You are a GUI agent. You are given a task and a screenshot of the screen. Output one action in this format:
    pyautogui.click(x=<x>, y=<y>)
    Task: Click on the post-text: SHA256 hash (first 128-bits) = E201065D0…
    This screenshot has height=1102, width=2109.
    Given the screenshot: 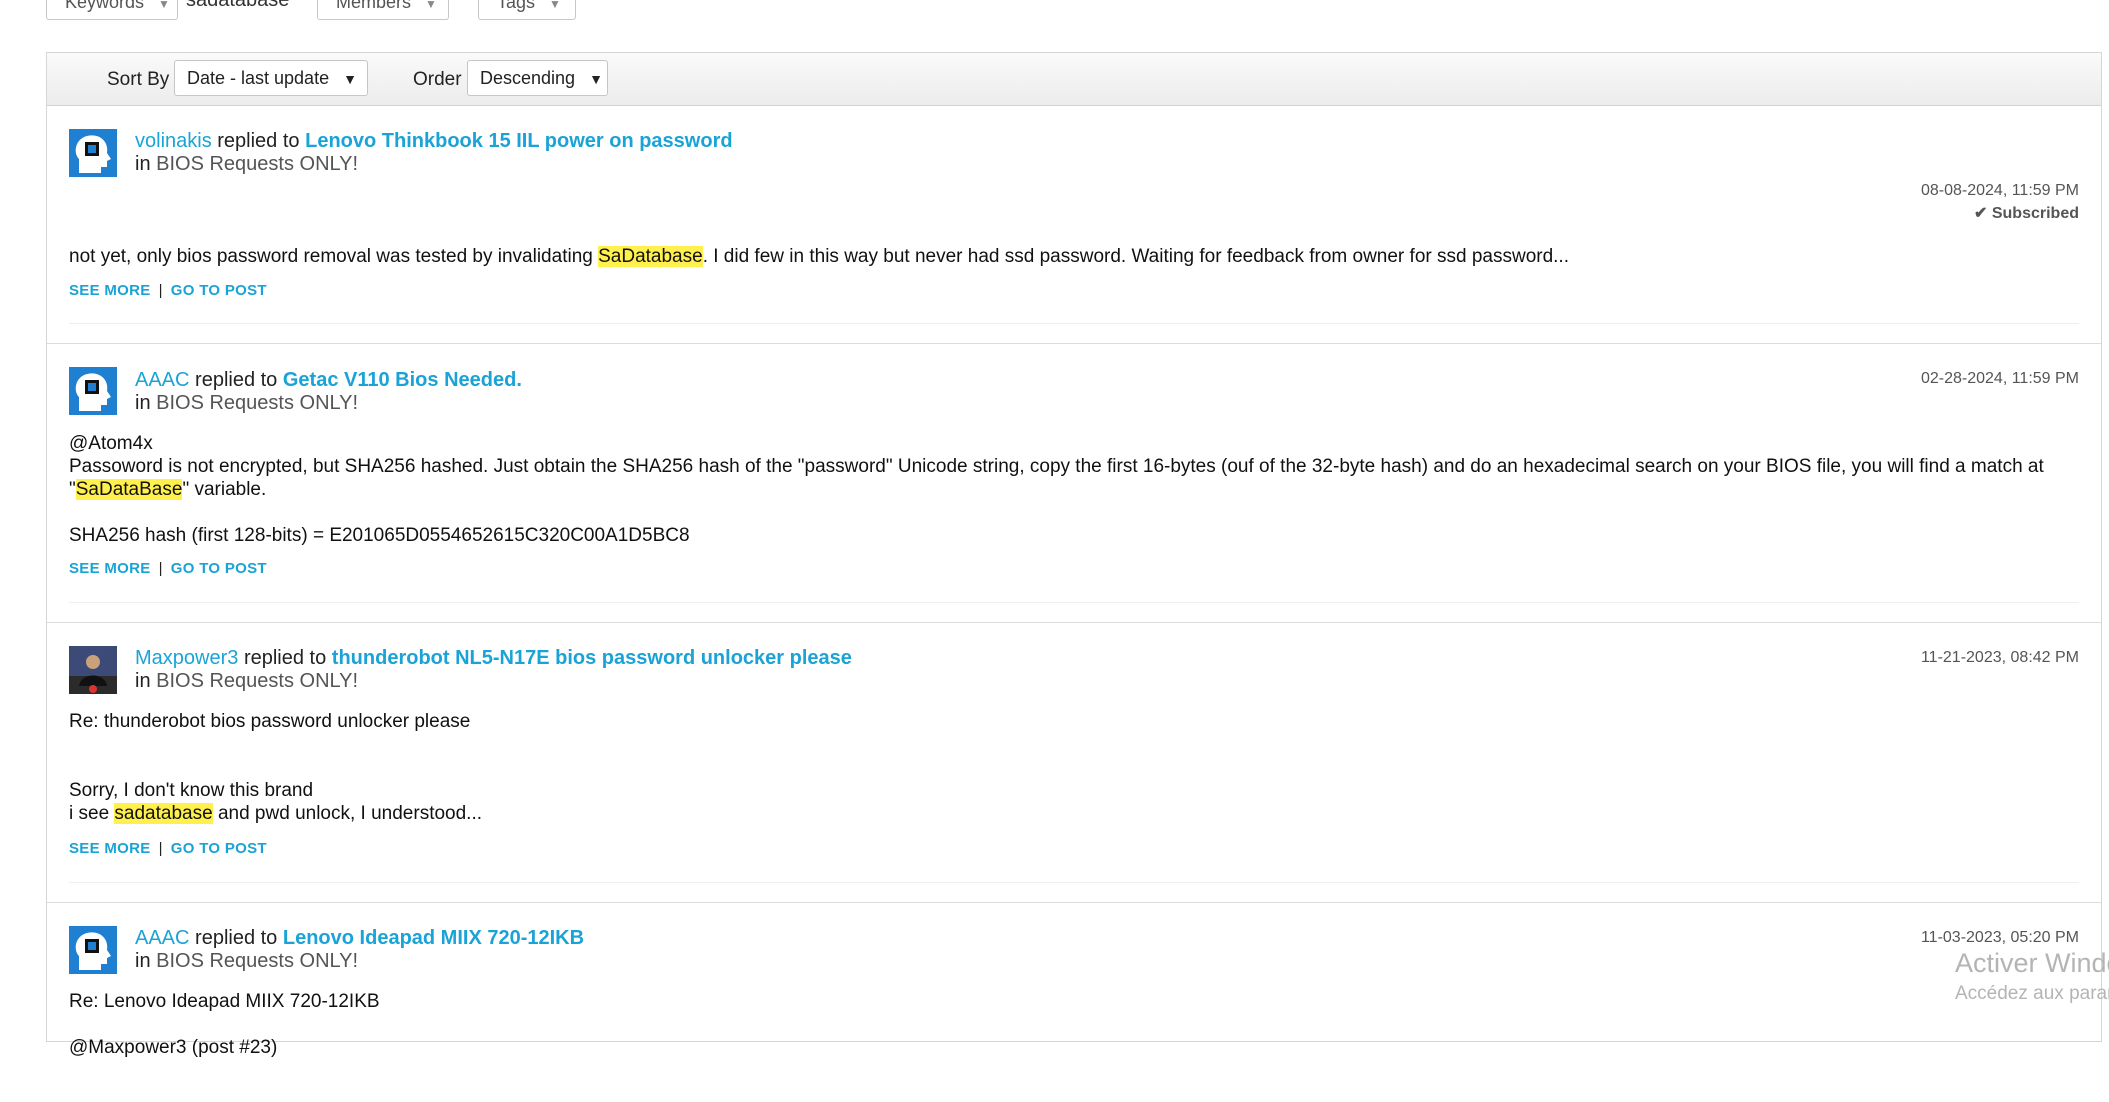 What is the action you would take?
    pyautogui.click(x=379, y=535)
    